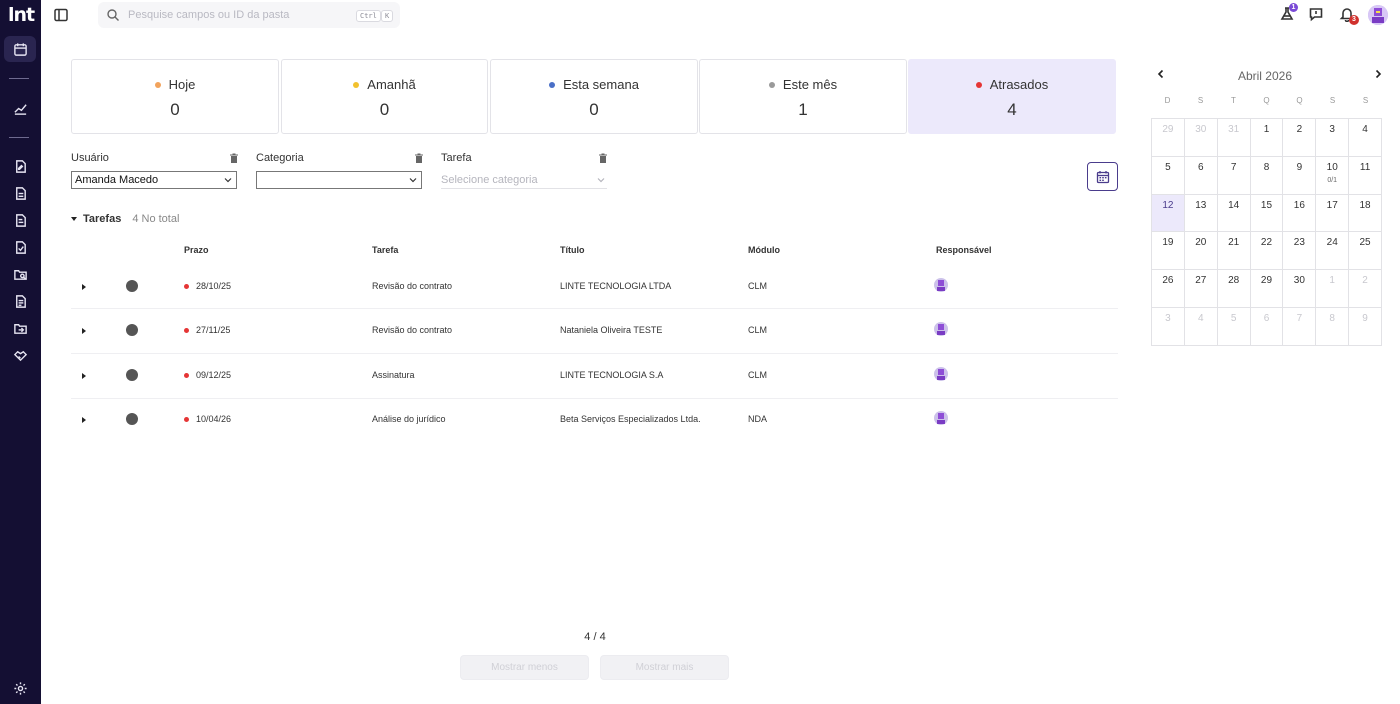 The height and width of the screenshot is (704, 1400). What do you see at coordinates (385, 250) in the screenshot?
I see `column-header-task: Tarefa` at bounding box center [385, 250].